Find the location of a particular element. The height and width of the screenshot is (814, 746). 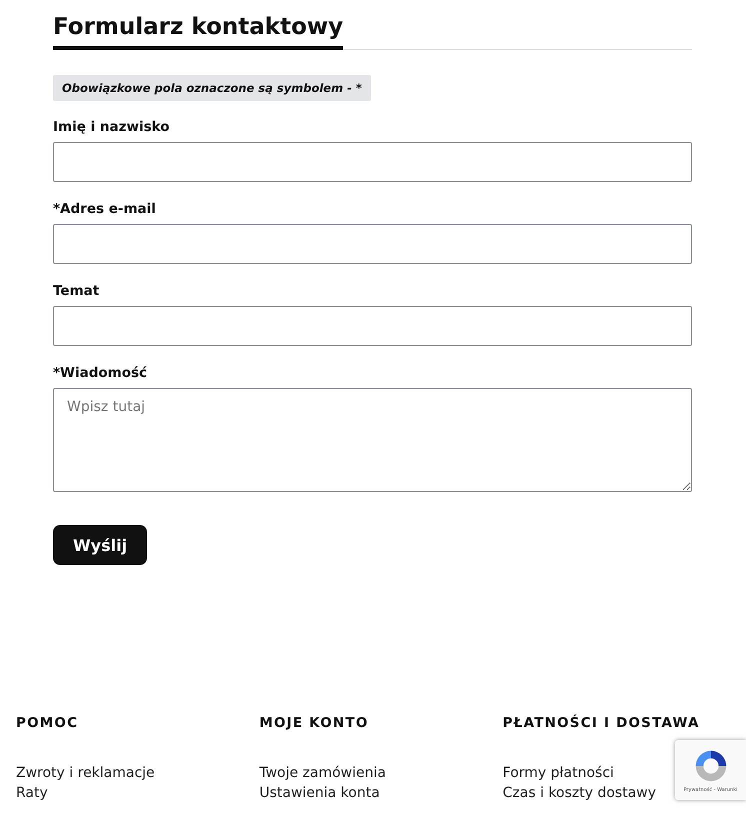

field-label: *Adres e-mail is located at coordinates (105, 209).